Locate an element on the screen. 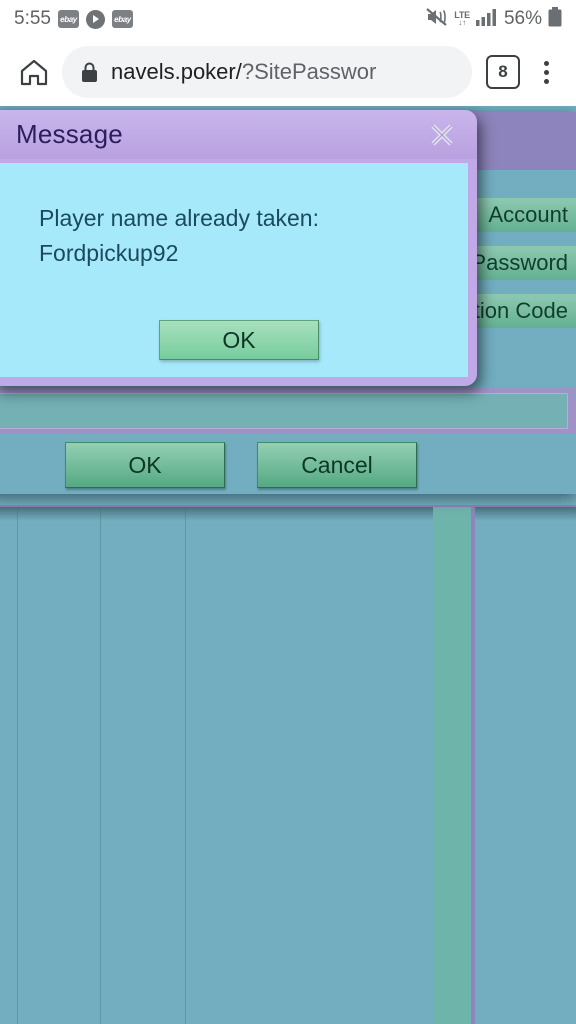  url-text: navels.poker/?SitePasswor is located at coordinates (243, 72).